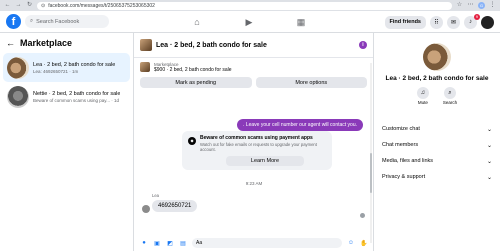  What do you see at coordinates (450, 102) in the screenshot?
I see `search-label: Search` at bounding box center [450, 102].